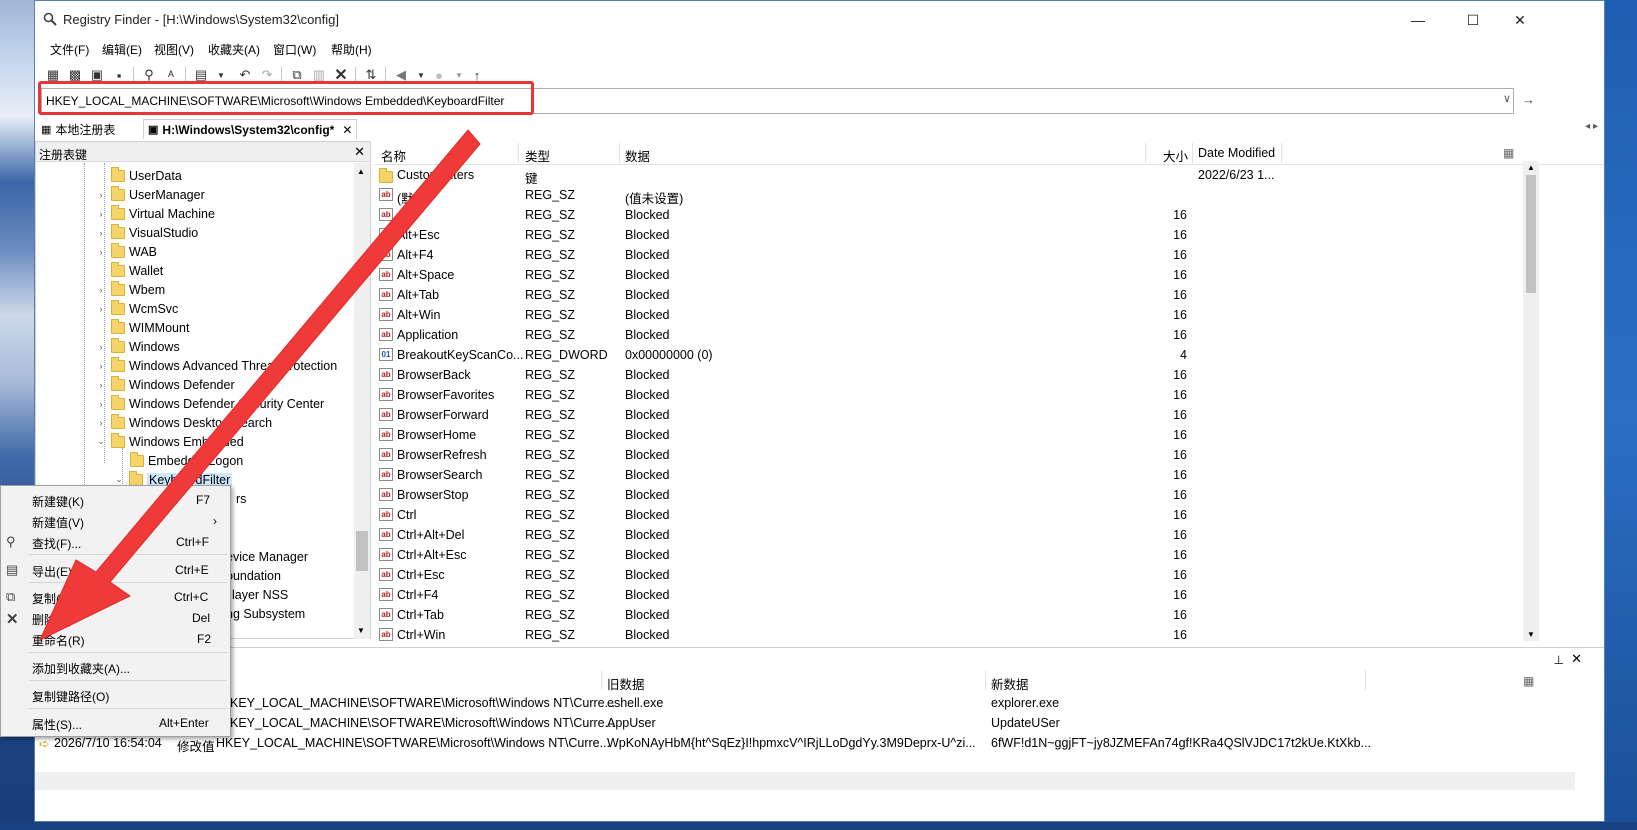 The image size is (1637, 830). I want to click on tree-item: › WcmSvc, so click(137, 308).